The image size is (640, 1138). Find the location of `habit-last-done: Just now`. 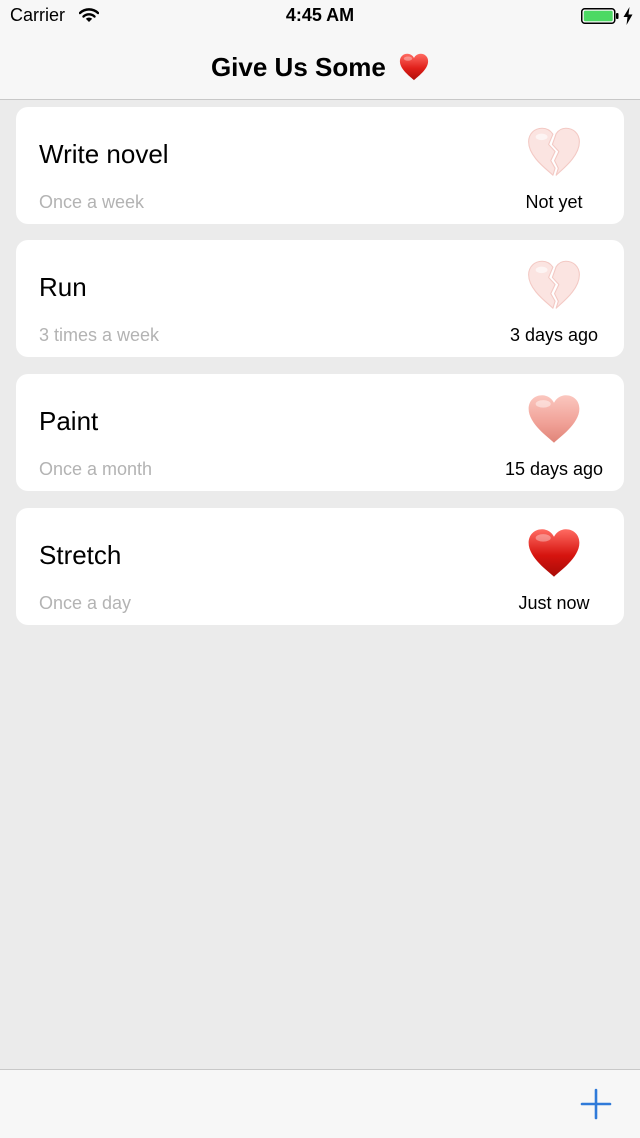

habit-last-done: Just now is located at coordinates (554, 603).